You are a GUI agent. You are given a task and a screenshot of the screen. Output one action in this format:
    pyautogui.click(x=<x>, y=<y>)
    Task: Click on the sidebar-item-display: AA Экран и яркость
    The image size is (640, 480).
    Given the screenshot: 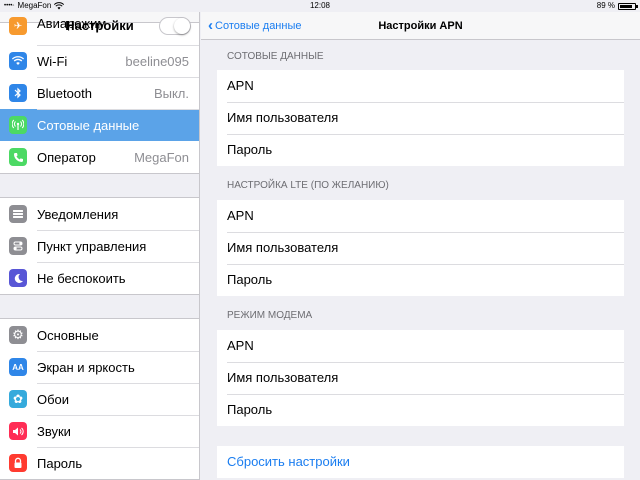 What is the action you would take?
    pyautogui.click(x=99, y=367)
    